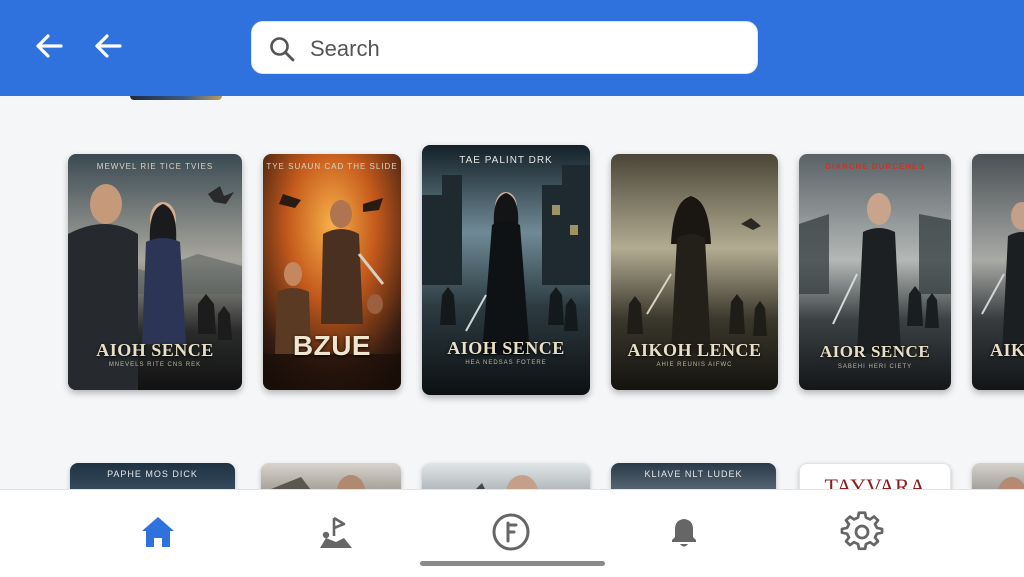 This screenshot has height=577, width=1024. What do you see at coordinates (155, 166) in the screenshot?
I see `poster-tagline: MEWVEL RIE TICE TVIES` at bounding box center [155, 166].